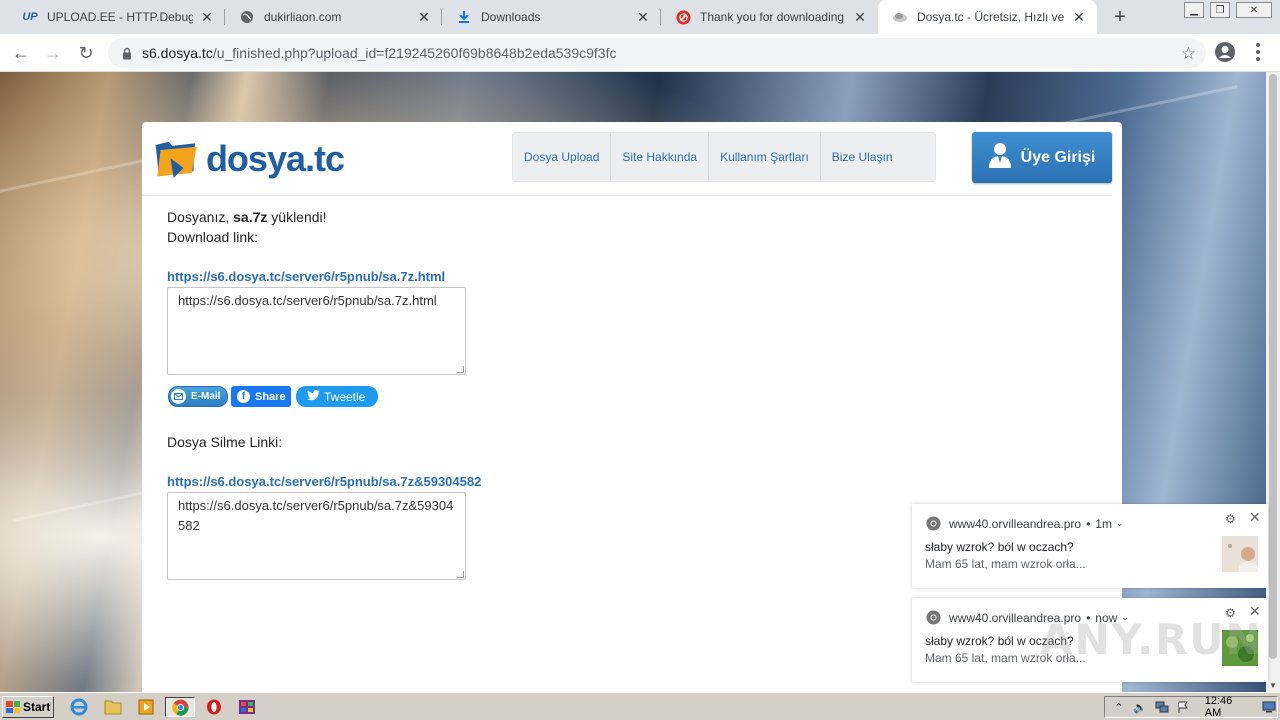 Image resolution: width=1280 pixels, height=720 pixels. What do you see at coordinates (345, 396) in the screenshot?
I see `twitter-label: Tweetle` at bounding box center [345, 396].